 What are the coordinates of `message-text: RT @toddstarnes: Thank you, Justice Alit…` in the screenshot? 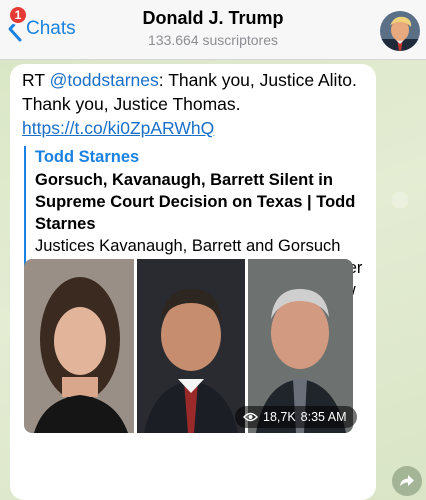 It's located at (194, 104).